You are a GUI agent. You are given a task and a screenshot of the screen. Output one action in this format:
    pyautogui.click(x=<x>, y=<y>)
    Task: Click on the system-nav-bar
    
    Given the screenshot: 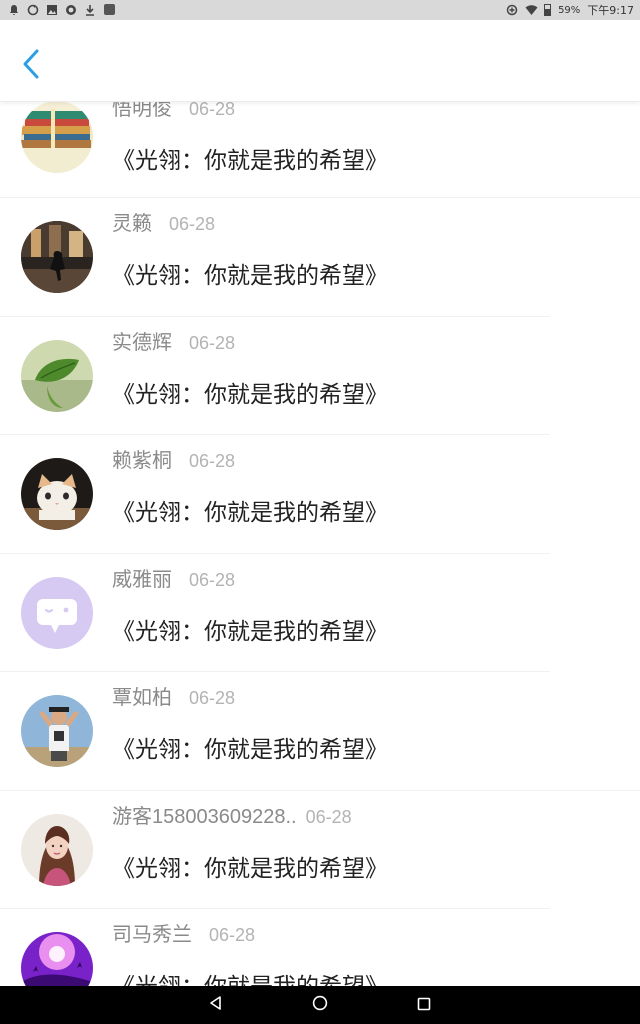 What is the action you would take?
    pyautogui.click(x=320, y=1005)
    